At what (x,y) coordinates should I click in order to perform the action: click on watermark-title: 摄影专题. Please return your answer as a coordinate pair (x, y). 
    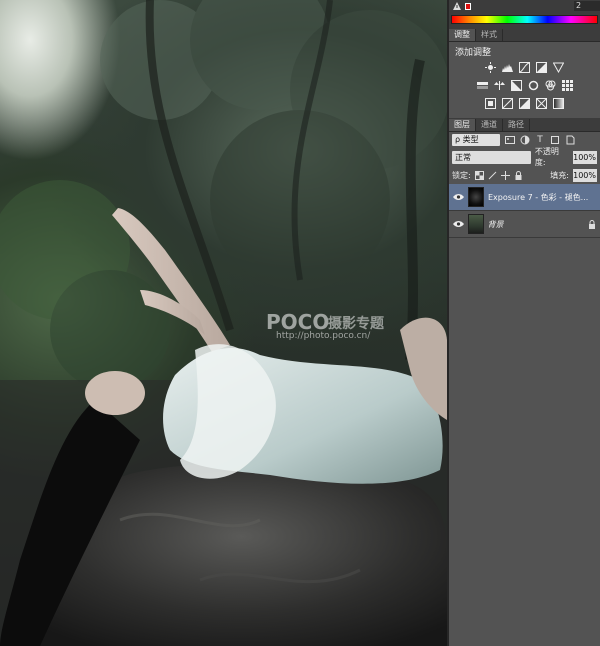
    Looking at the image, I should click on (356, 324).